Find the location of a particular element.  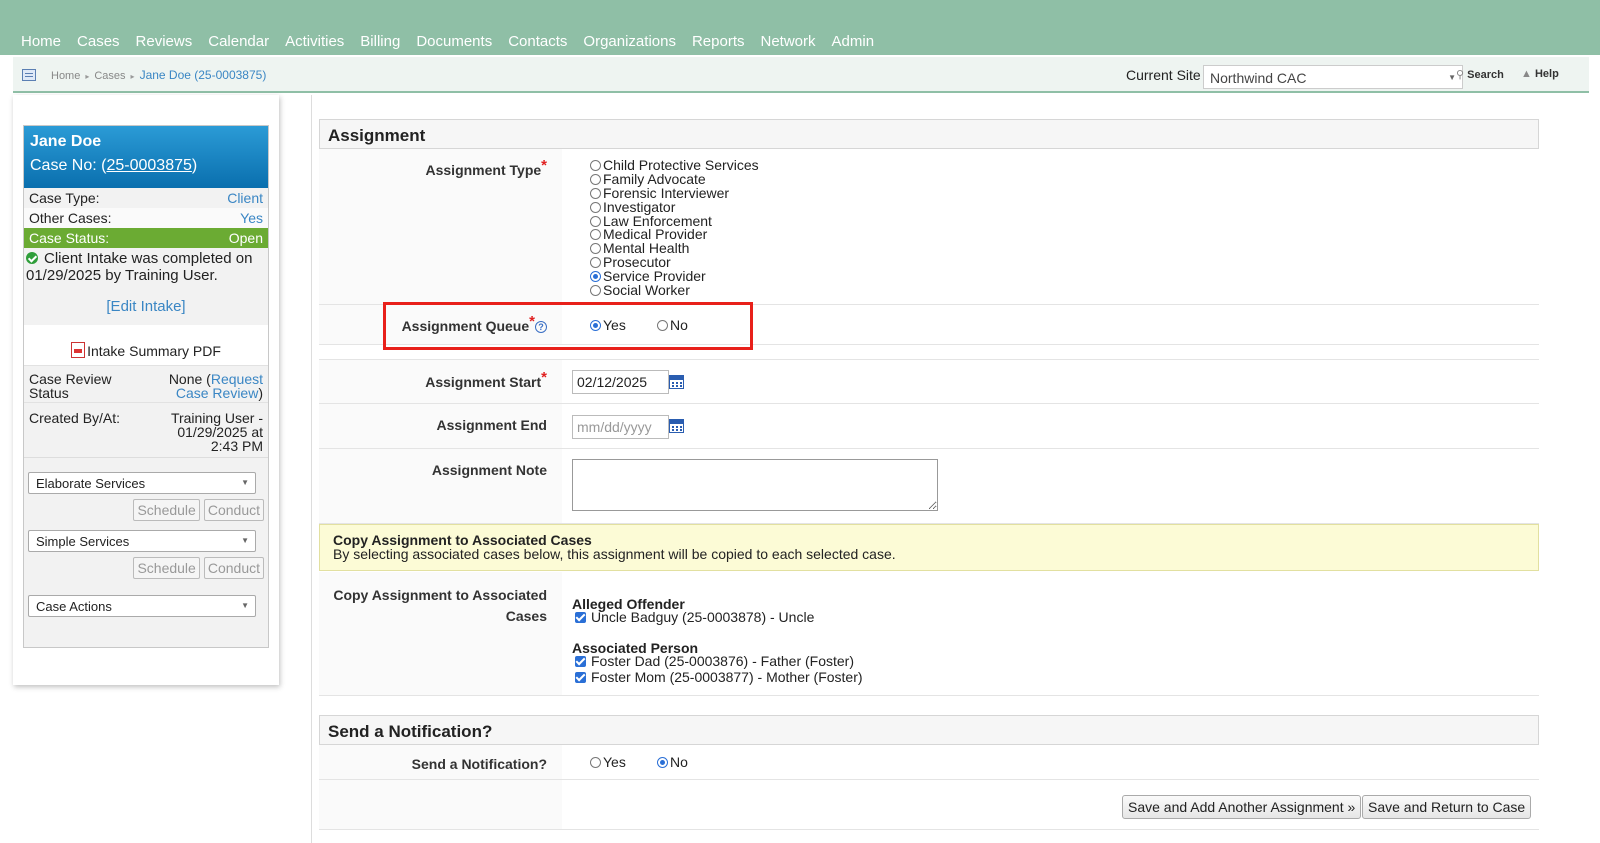

help-link: ▲ Help is located at coordinates (1540, 74).